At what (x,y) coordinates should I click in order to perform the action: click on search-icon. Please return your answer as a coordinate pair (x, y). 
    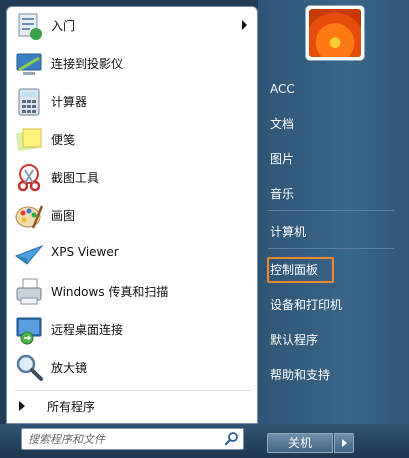
    Looking at the image, I should click on (232, 439).